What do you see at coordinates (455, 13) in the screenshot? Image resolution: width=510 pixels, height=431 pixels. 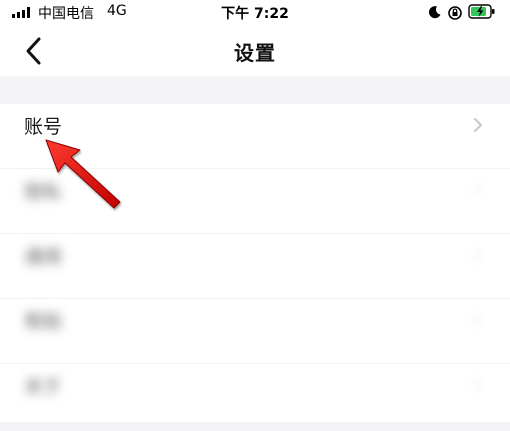 I see `lock-rotation-icon` at bounding box center [455, 13].